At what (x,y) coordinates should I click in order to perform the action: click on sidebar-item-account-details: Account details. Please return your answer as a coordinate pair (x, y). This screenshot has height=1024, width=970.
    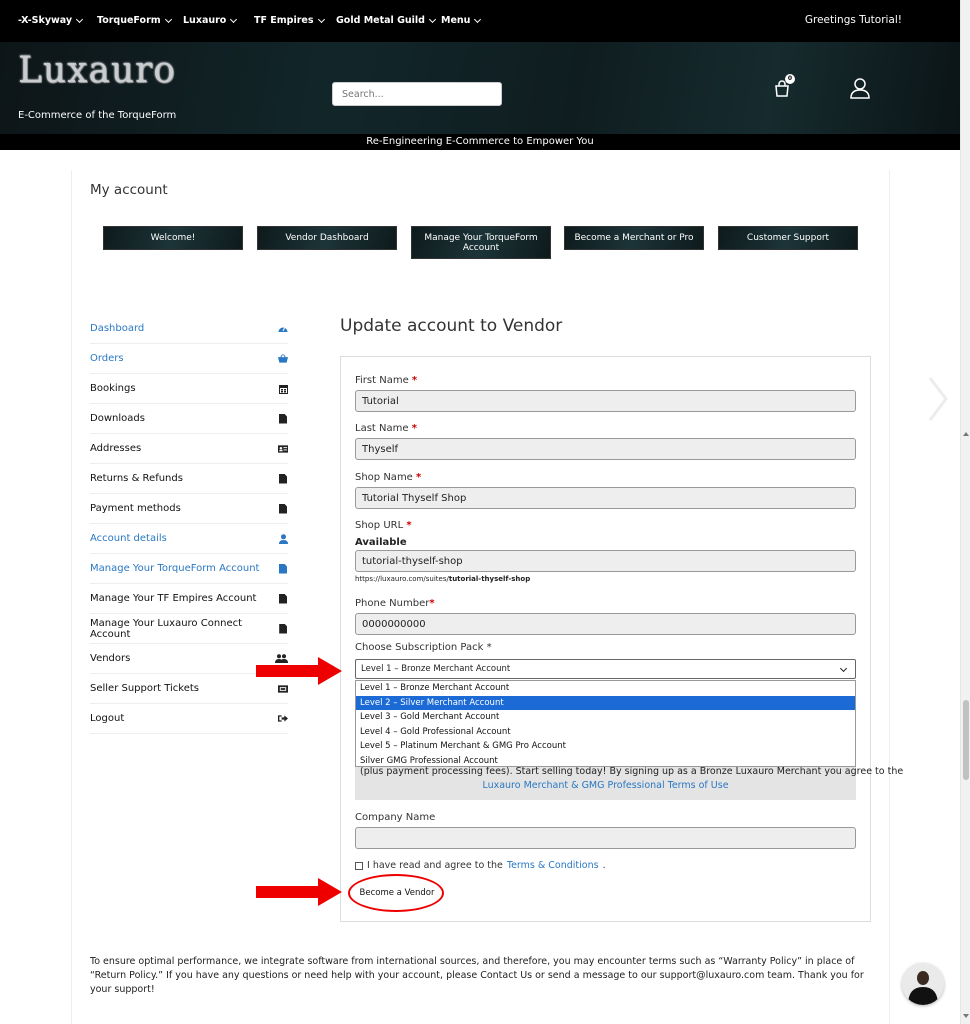
    Looking at the image, I should click on (189, 539).